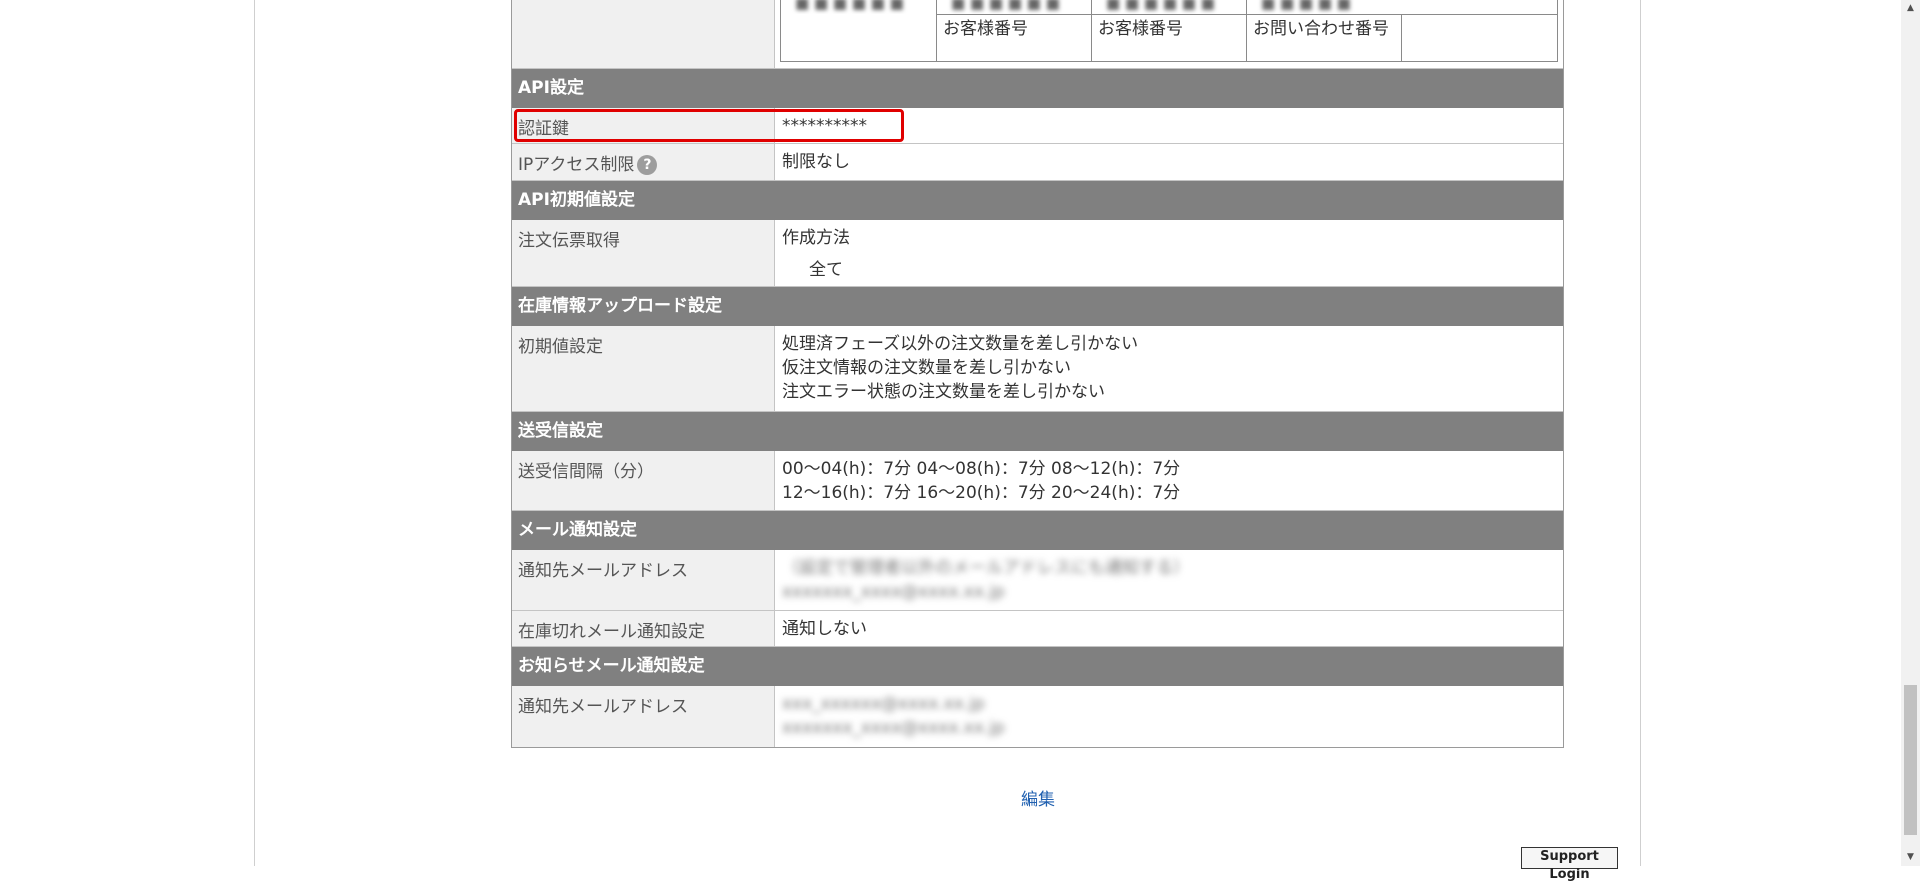 This screenshot has width=1920, height=884. What do you see at coordinates (1037, 200) in the screenshot?
I see `section-header-api-defaults: API初期値設定` at bounding box center [1037, 200].